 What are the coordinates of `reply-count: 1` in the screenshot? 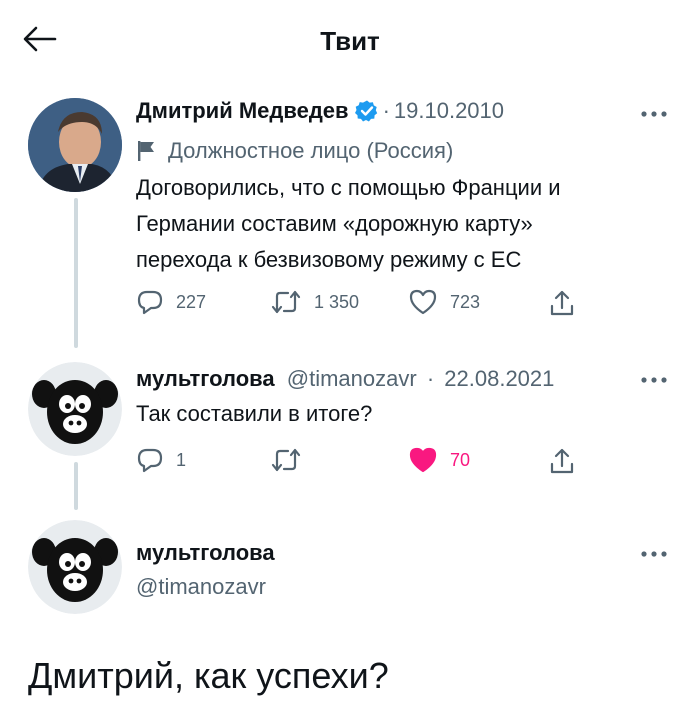 It's located at (181, 459).